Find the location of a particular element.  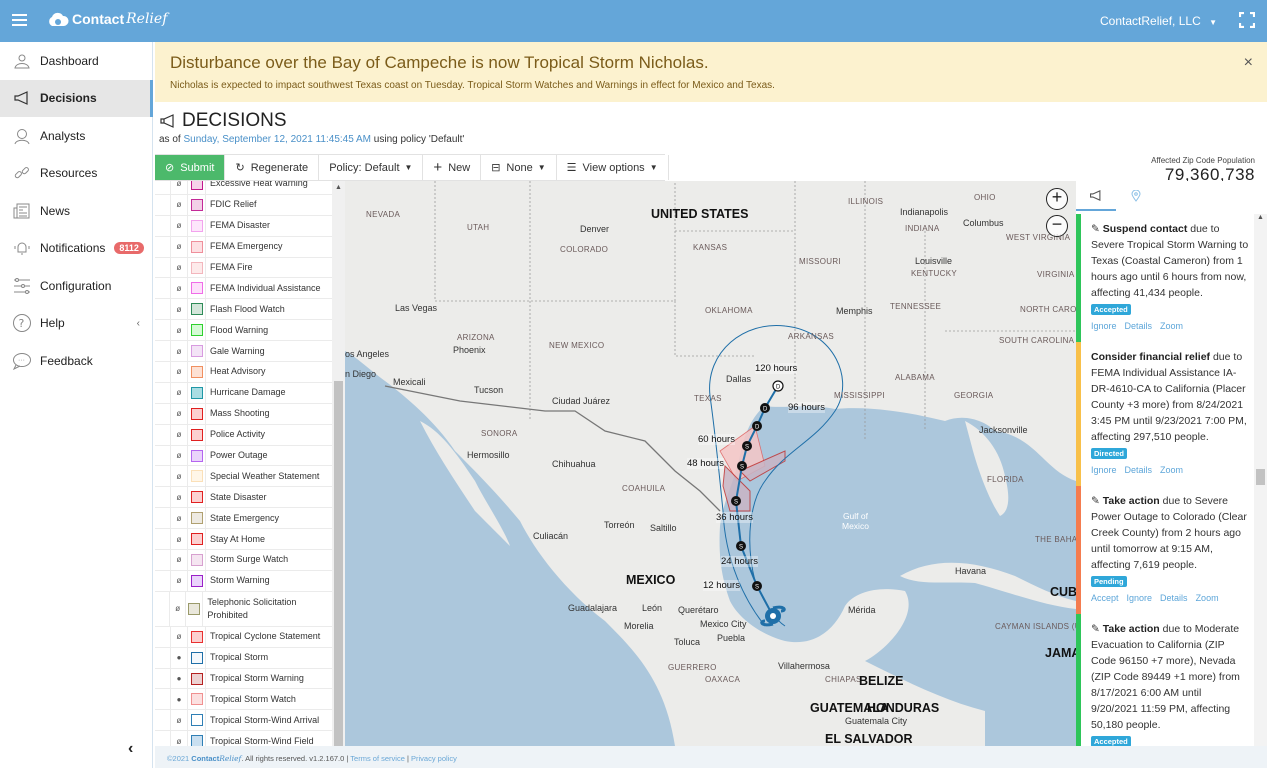

org-dropdown: ContactRelief, LLC ▼ is located at coordinates (1158, 21).